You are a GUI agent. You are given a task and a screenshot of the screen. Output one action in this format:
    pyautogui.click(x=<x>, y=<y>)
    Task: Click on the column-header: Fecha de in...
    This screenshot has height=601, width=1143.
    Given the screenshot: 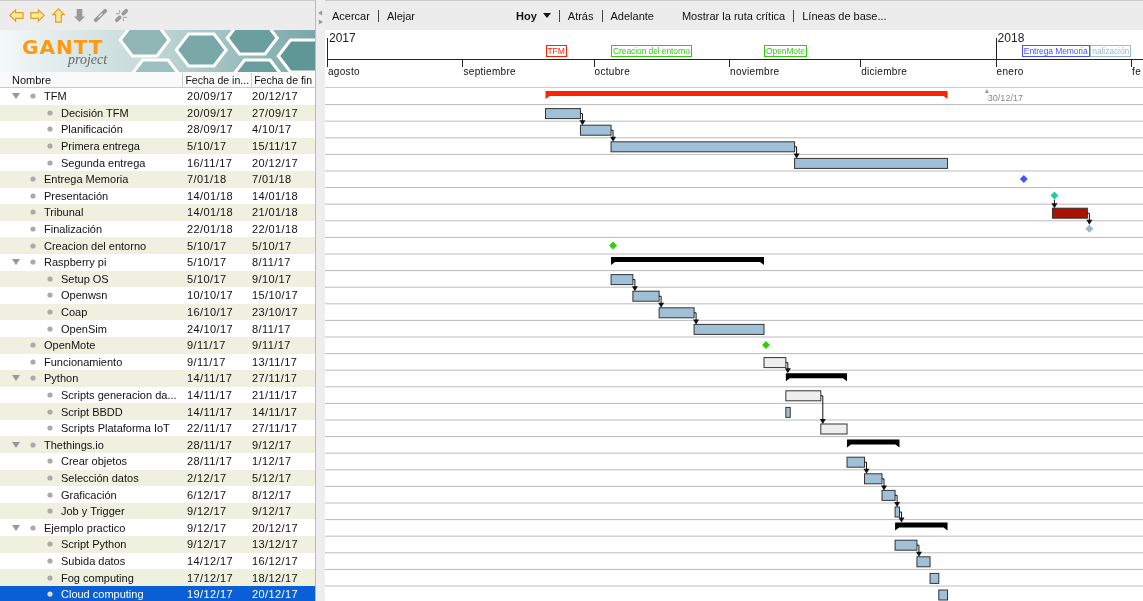 What is the action you would take?
    pyautogui.click(x=217, y=79)
    